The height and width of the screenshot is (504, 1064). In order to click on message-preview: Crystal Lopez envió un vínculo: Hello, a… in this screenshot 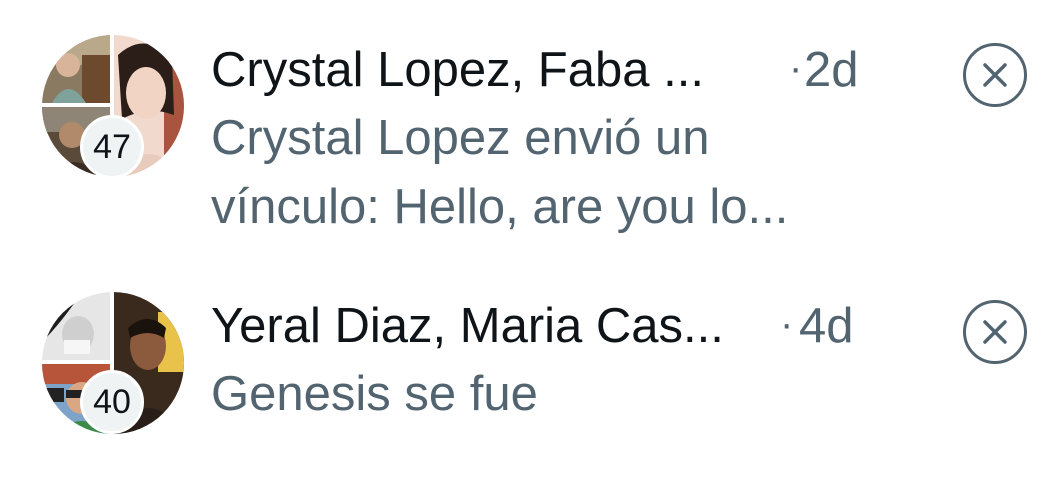, I will do `click(500, 172)`.